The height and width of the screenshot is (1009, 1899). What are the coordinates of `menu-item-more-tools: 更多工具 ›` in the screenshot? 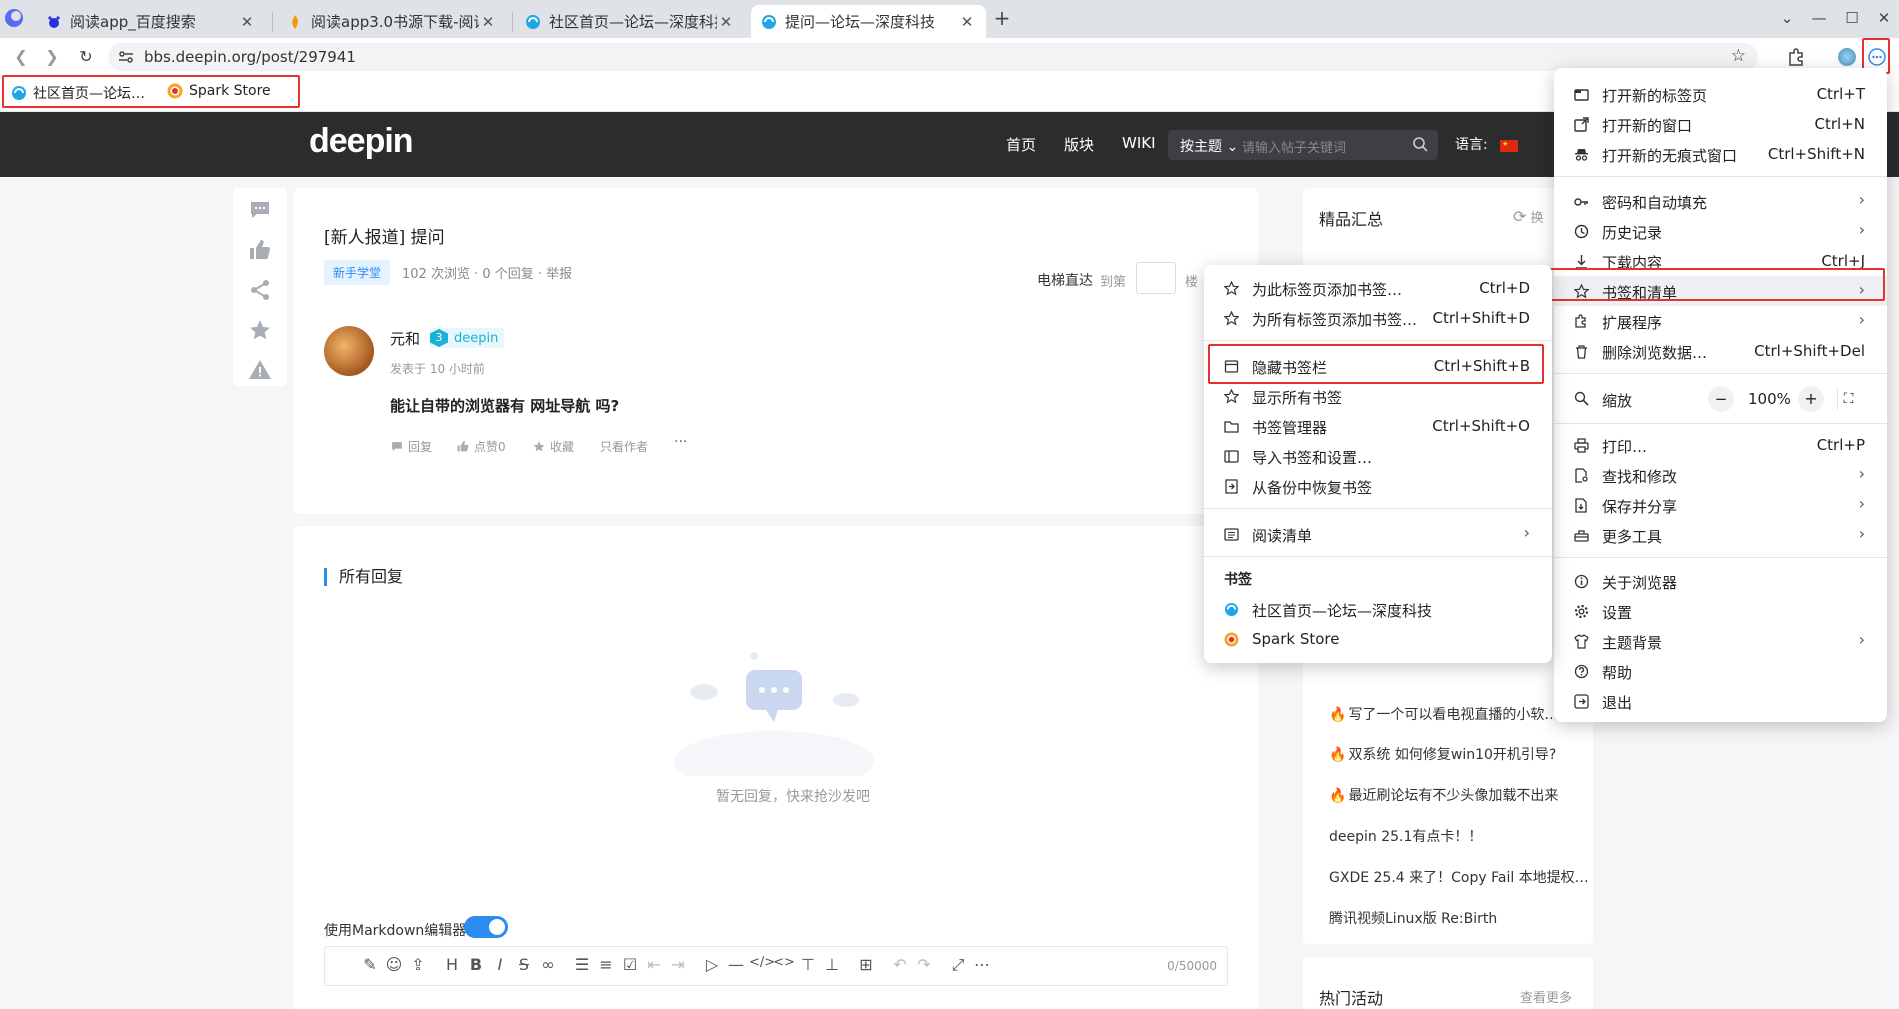 It's located at (1720, 535).